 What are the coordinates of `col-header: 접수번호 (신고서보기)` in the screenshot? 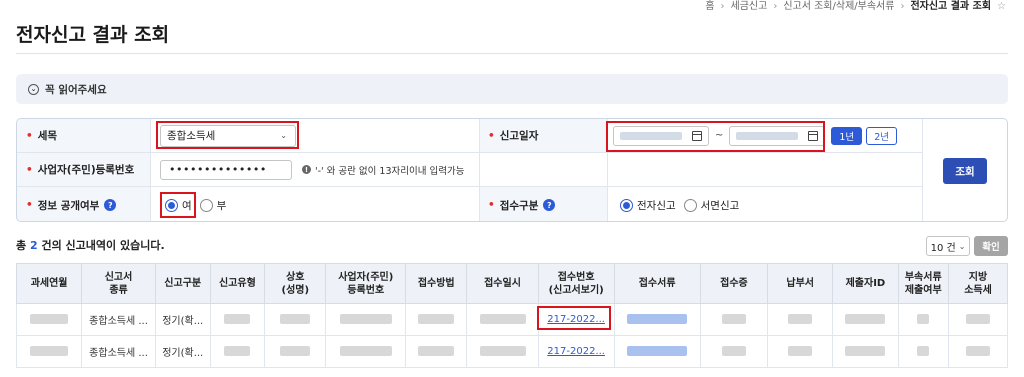 It's located at (576, 283).